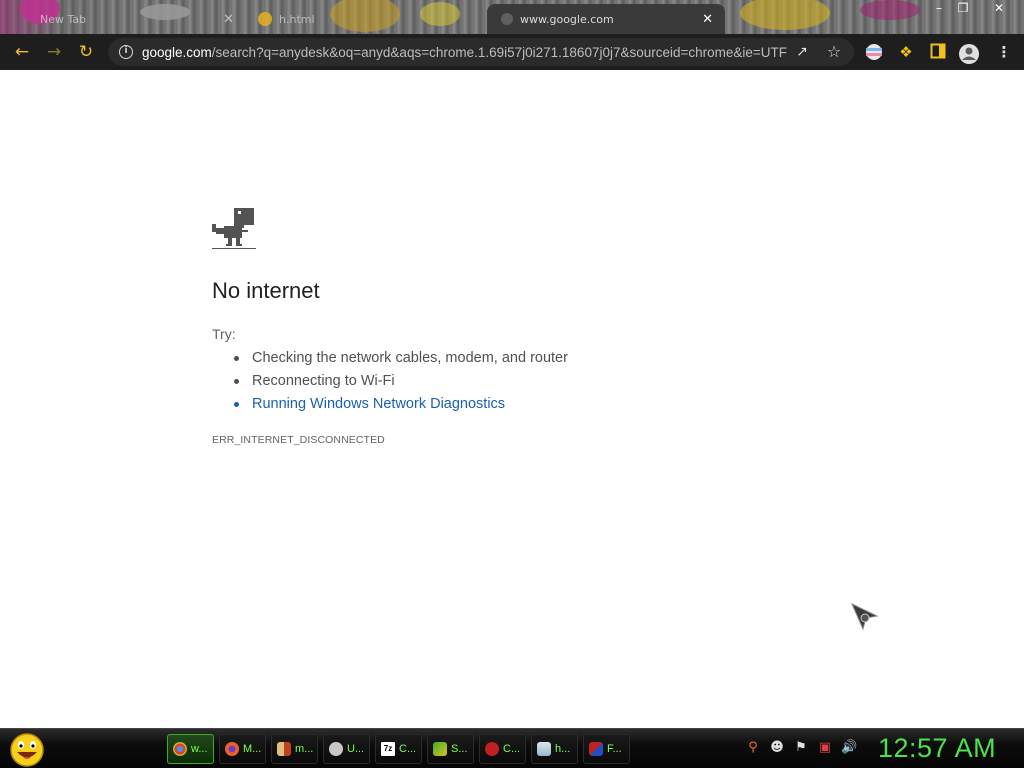  Describe the element at coordinates (999, 9) in the screenshot. I see `close-window-button: ✕` at that location.